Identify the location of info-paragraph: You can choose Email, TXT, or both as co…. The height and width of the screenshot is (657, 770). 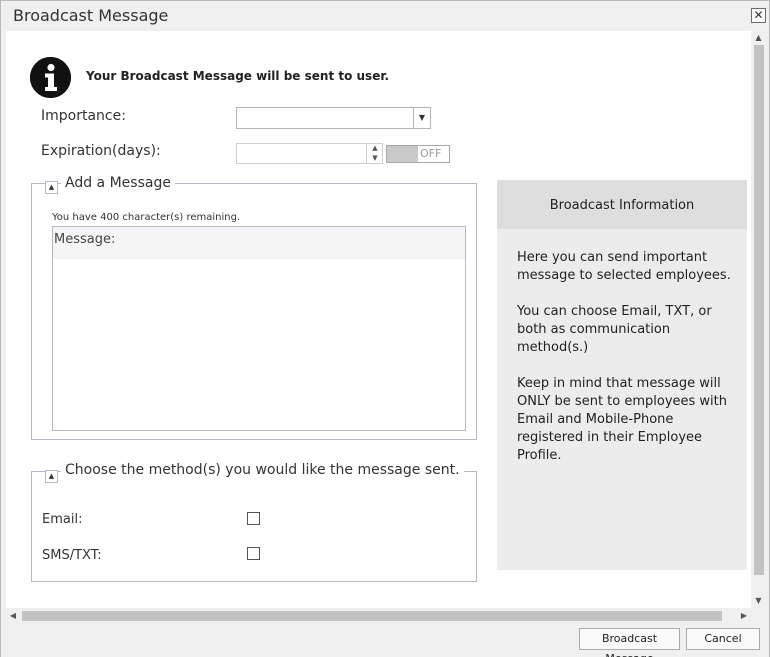
(614, 329).